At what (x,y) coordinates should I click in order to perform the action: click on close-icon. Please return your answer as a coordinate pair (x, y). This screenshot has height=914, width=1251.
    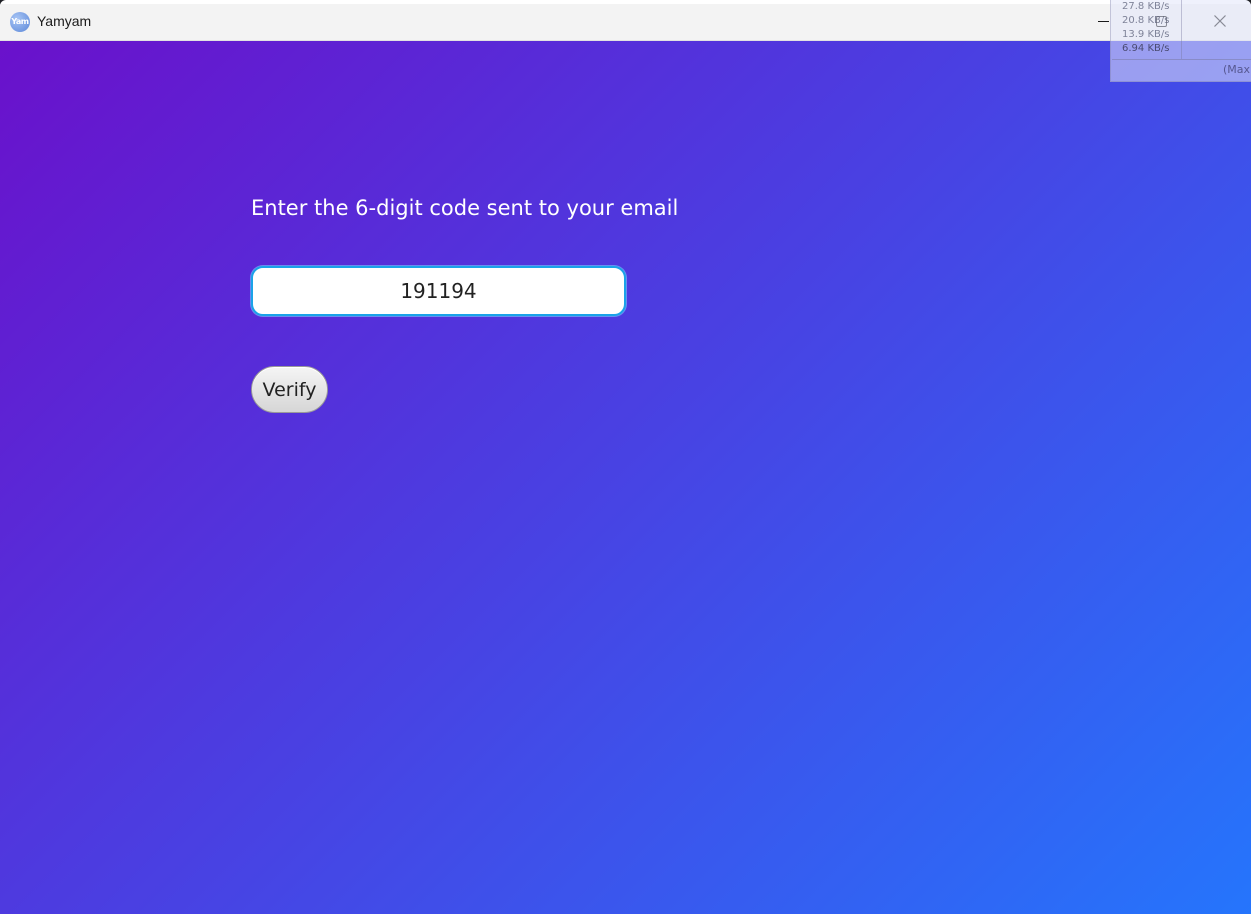
    Looking at the image, I should click on (1220, 21).